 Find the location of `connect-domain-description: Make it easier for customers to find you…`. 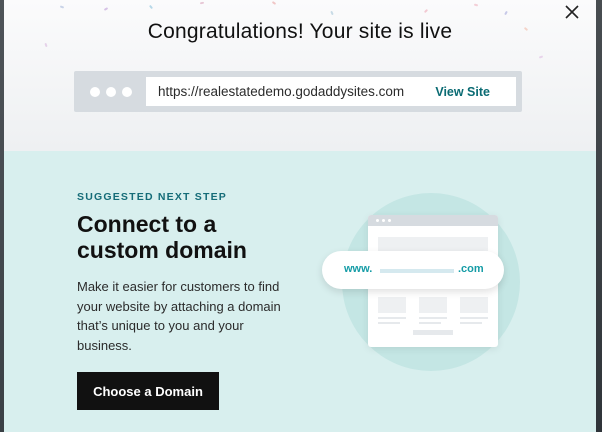

connect-domain-description: Make it easier for customers to find you… is located at coordinates (179, 316).